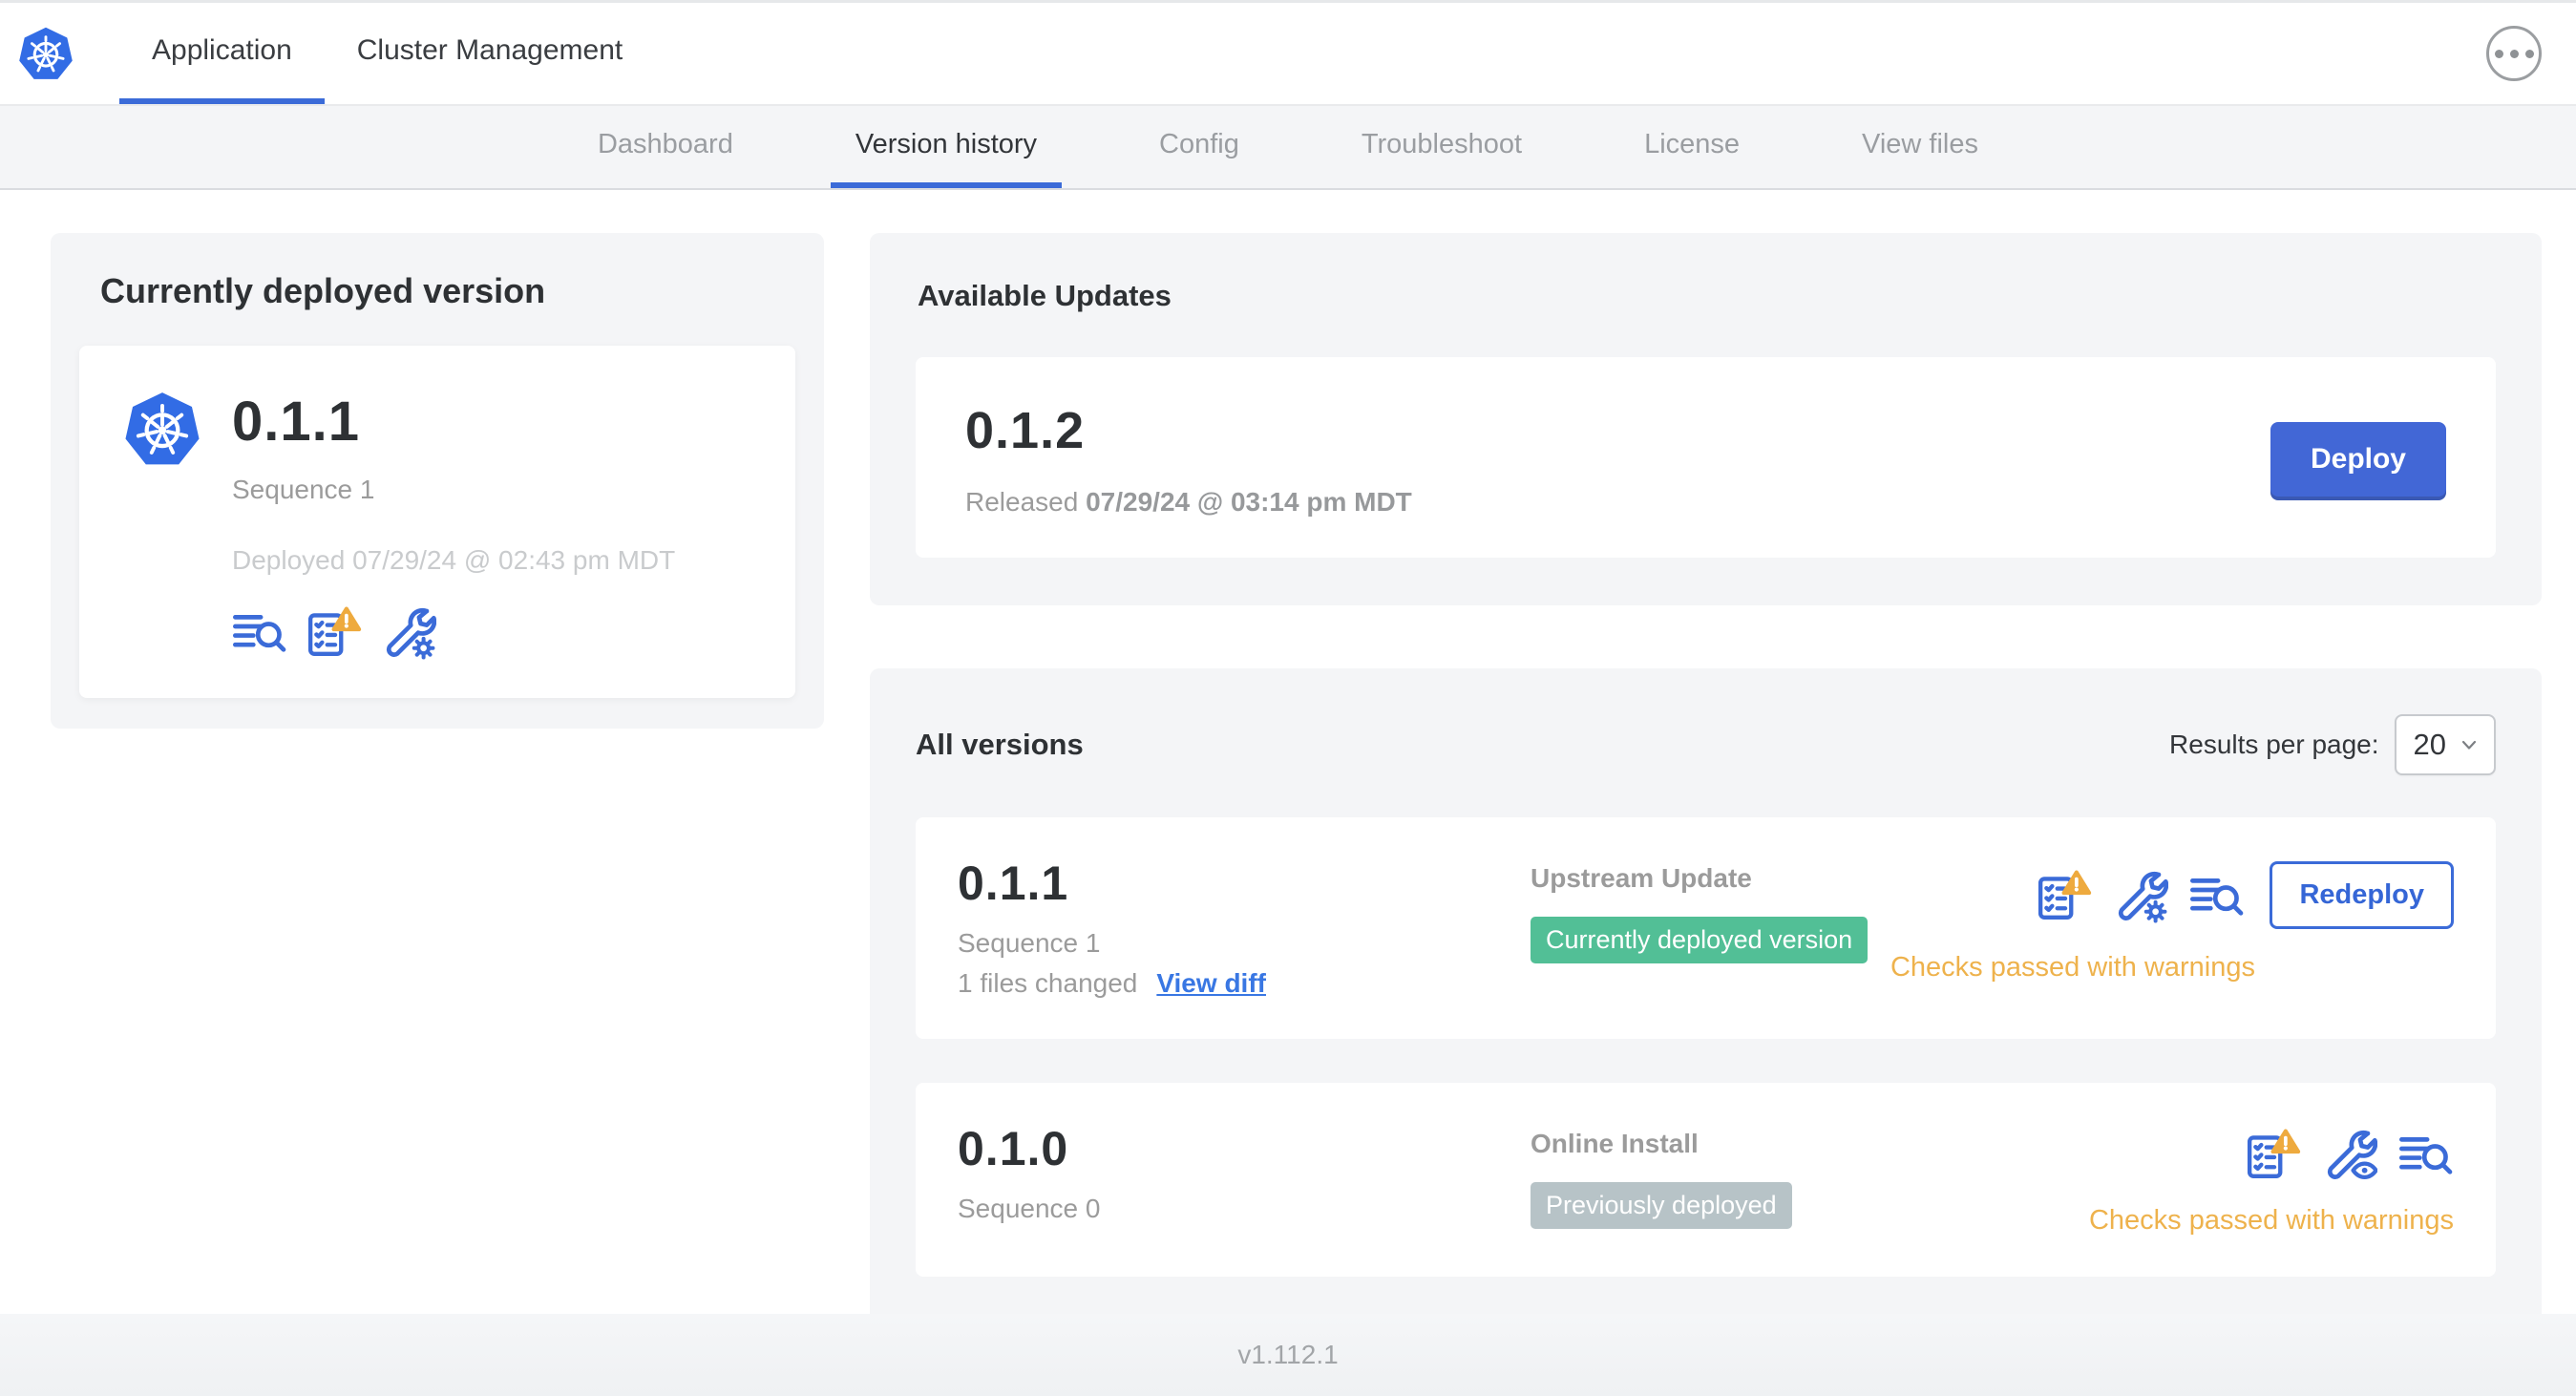 This screenshot has width=2576, height=1396. Describe the element at coordinates (946, 143) in the screenshot. I see `subtab-version-history-label: Version history` at that location.